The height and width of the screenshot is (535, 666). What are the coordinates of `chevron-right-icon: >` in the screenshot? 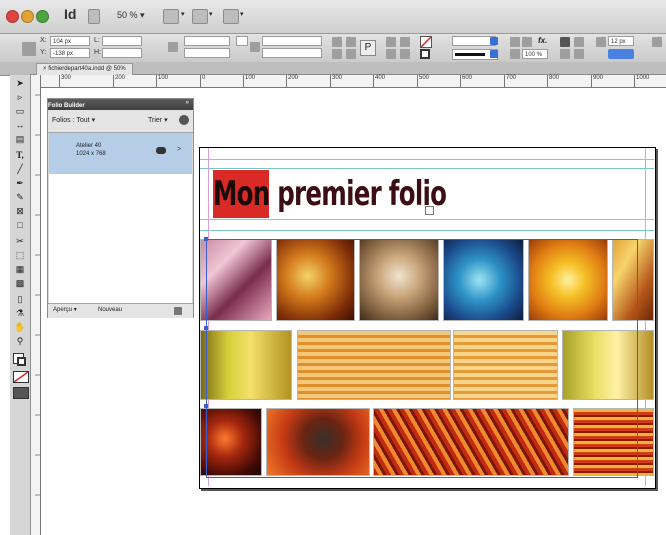 It's located at (179, 149).